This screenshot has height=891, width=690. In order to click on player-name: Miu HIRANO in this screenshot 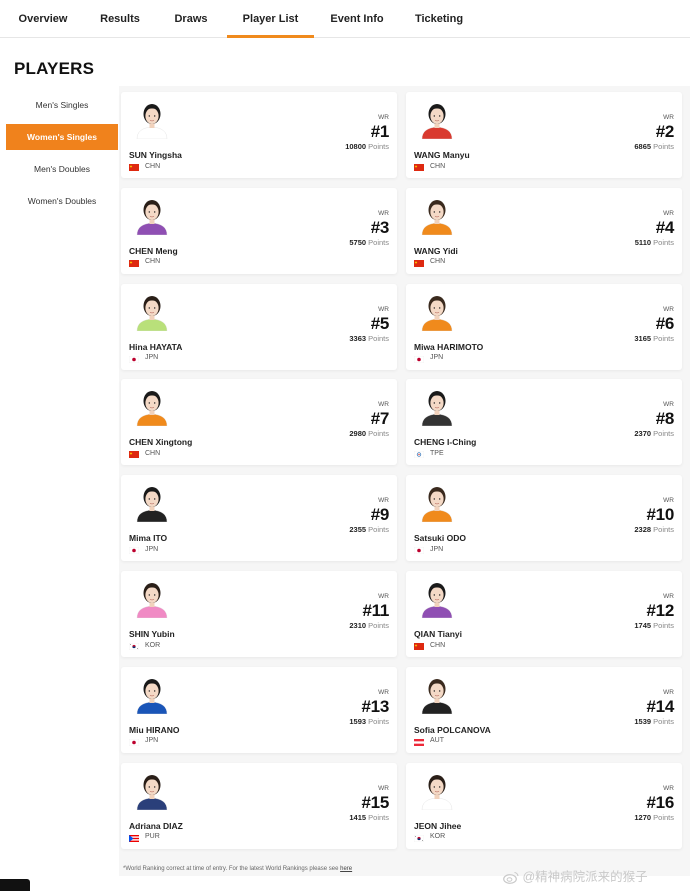, I will do `click(154, 729)`.